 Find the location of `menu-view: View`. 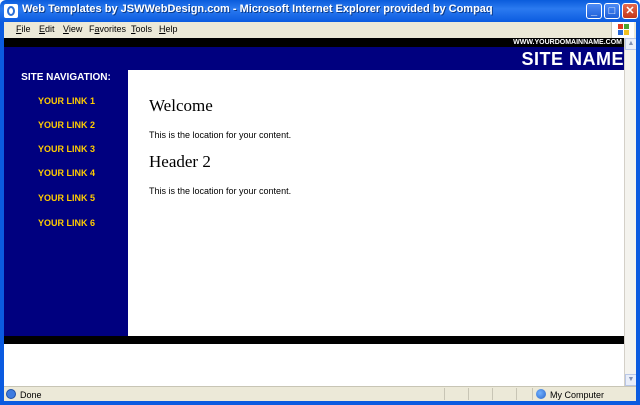

menu-view: View is located at coordinates (72, 29).